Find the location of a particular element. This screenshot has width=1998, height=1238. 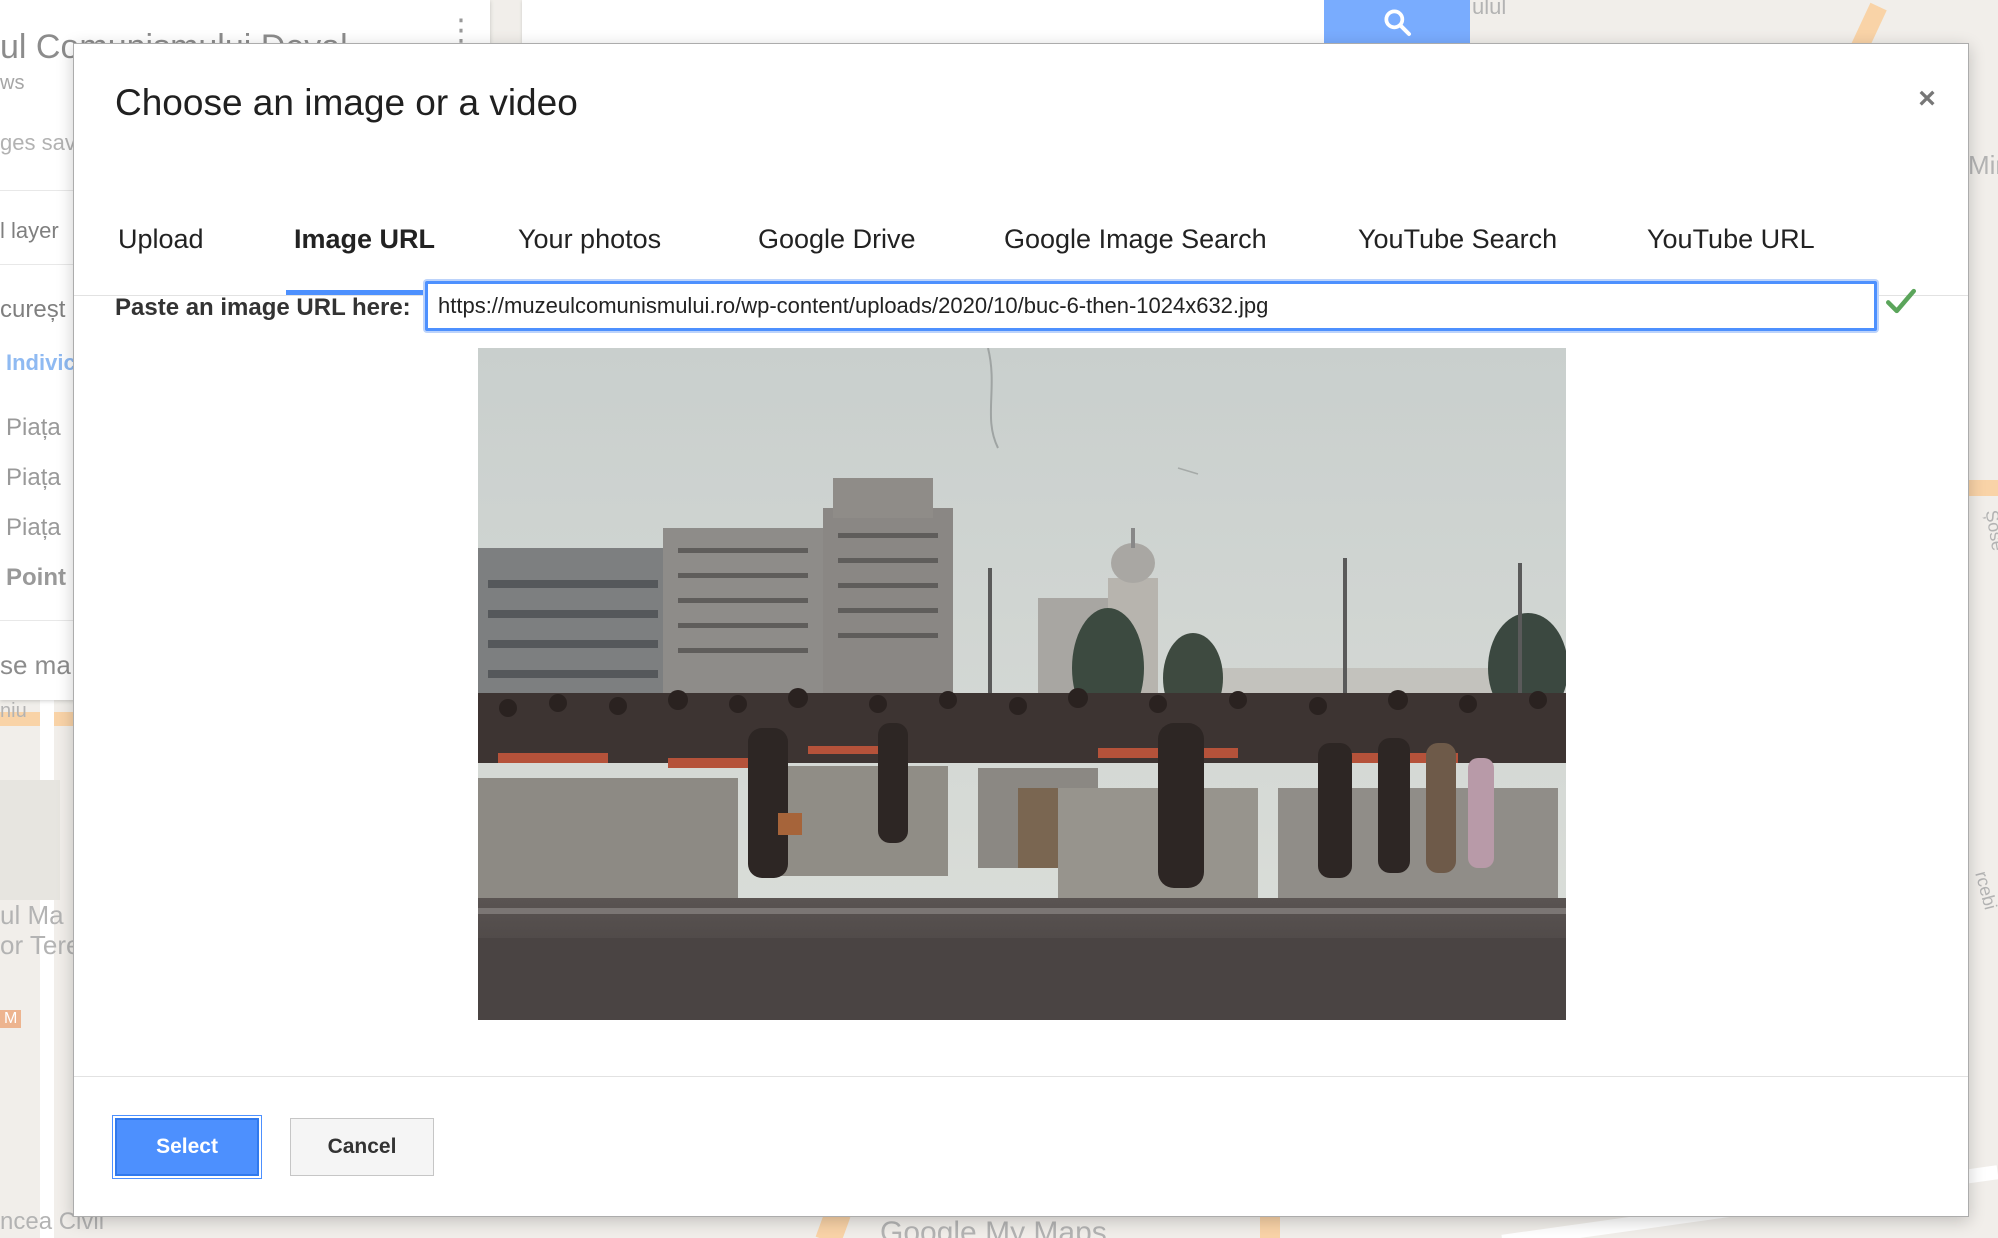

tab-upload: Upload is located at coordinates (161, 239).